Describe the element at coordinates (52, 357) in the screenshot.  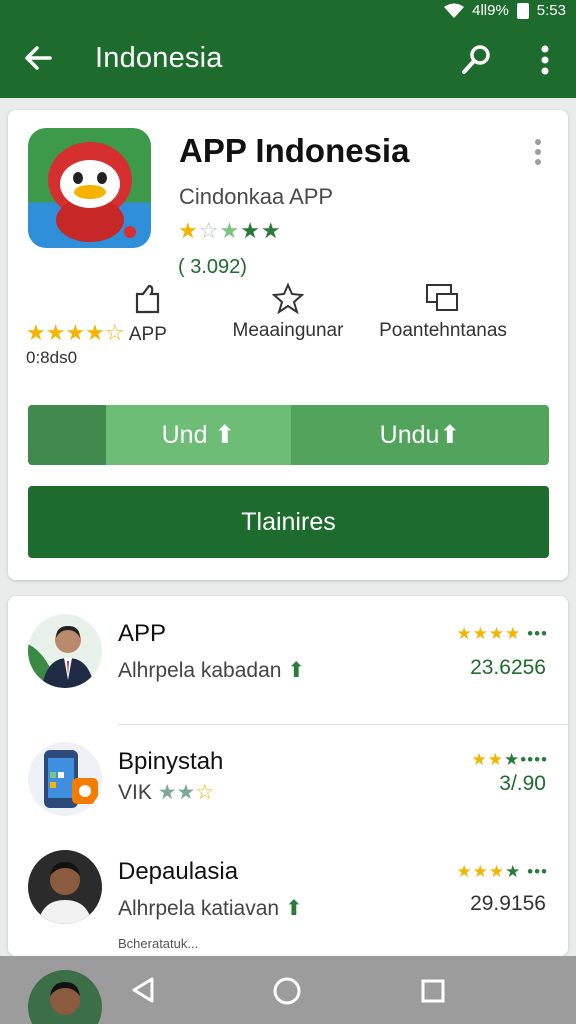
I see `rating-sub: 0:8ds0` at that location.